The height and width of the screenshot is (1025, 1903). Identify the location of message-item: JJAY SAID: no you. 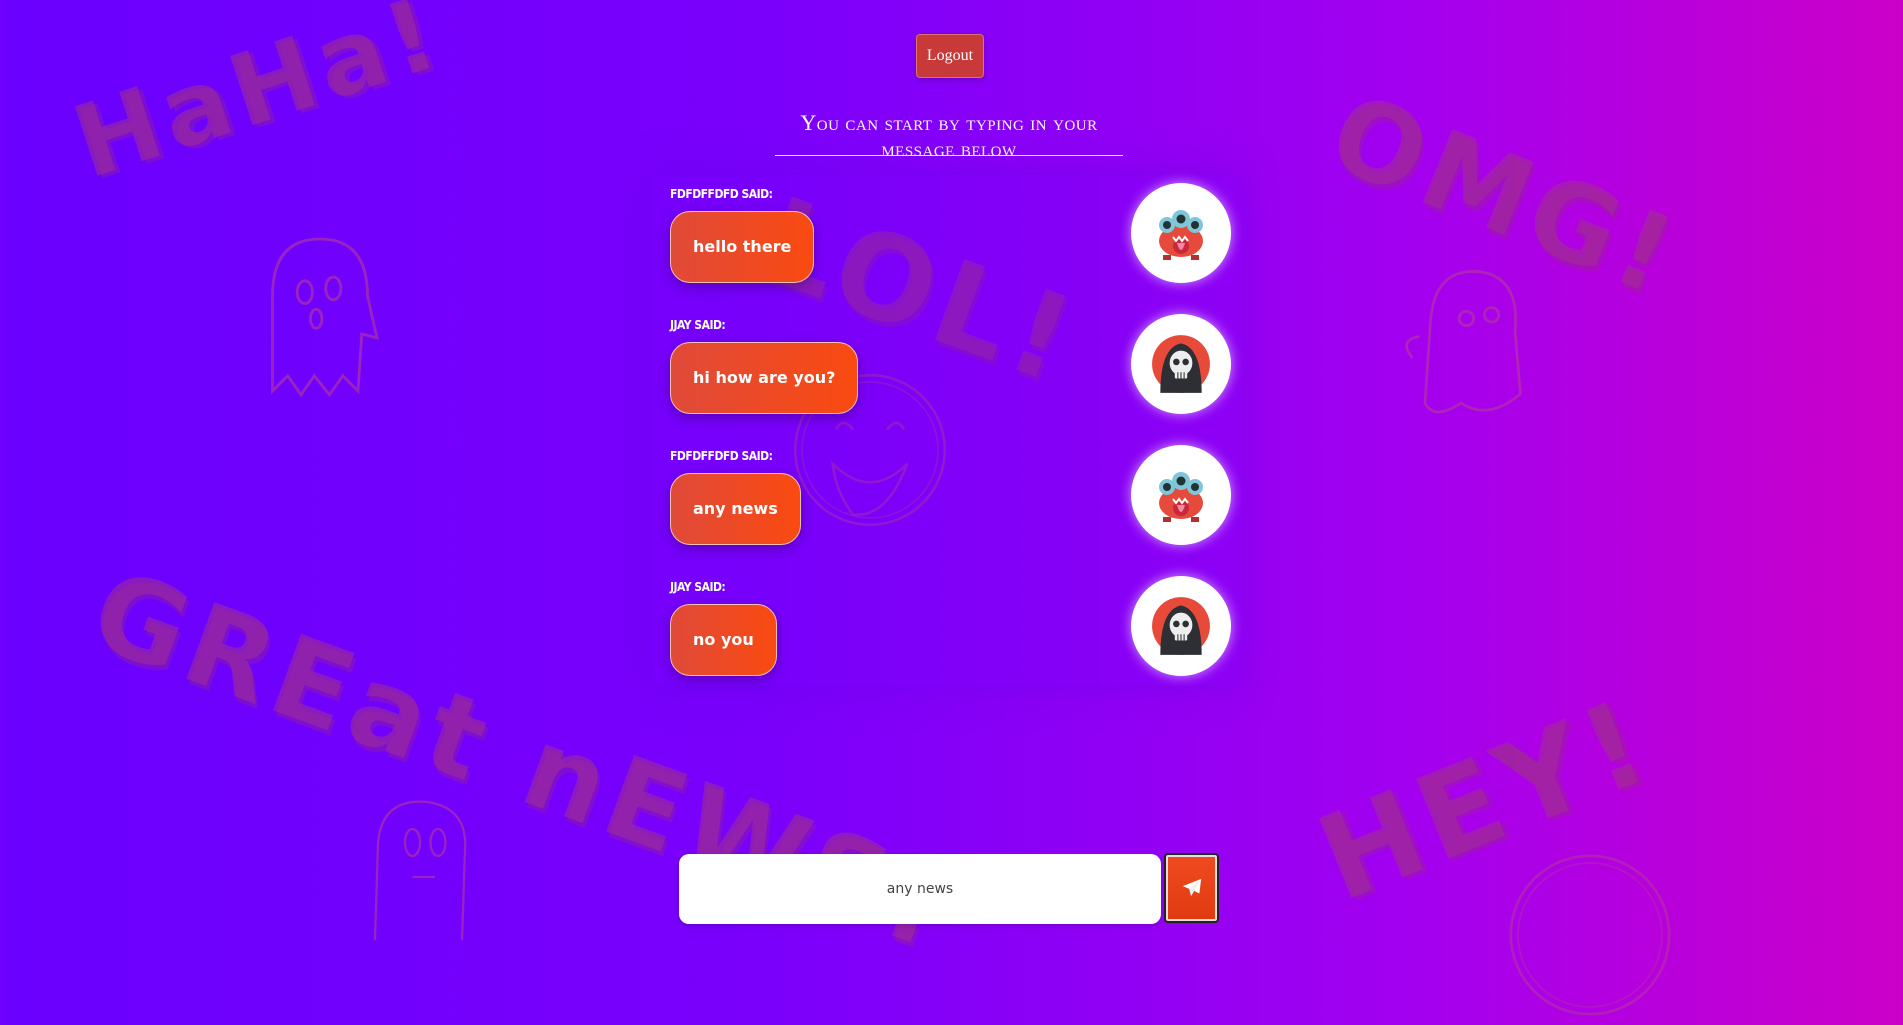
(723, 627).